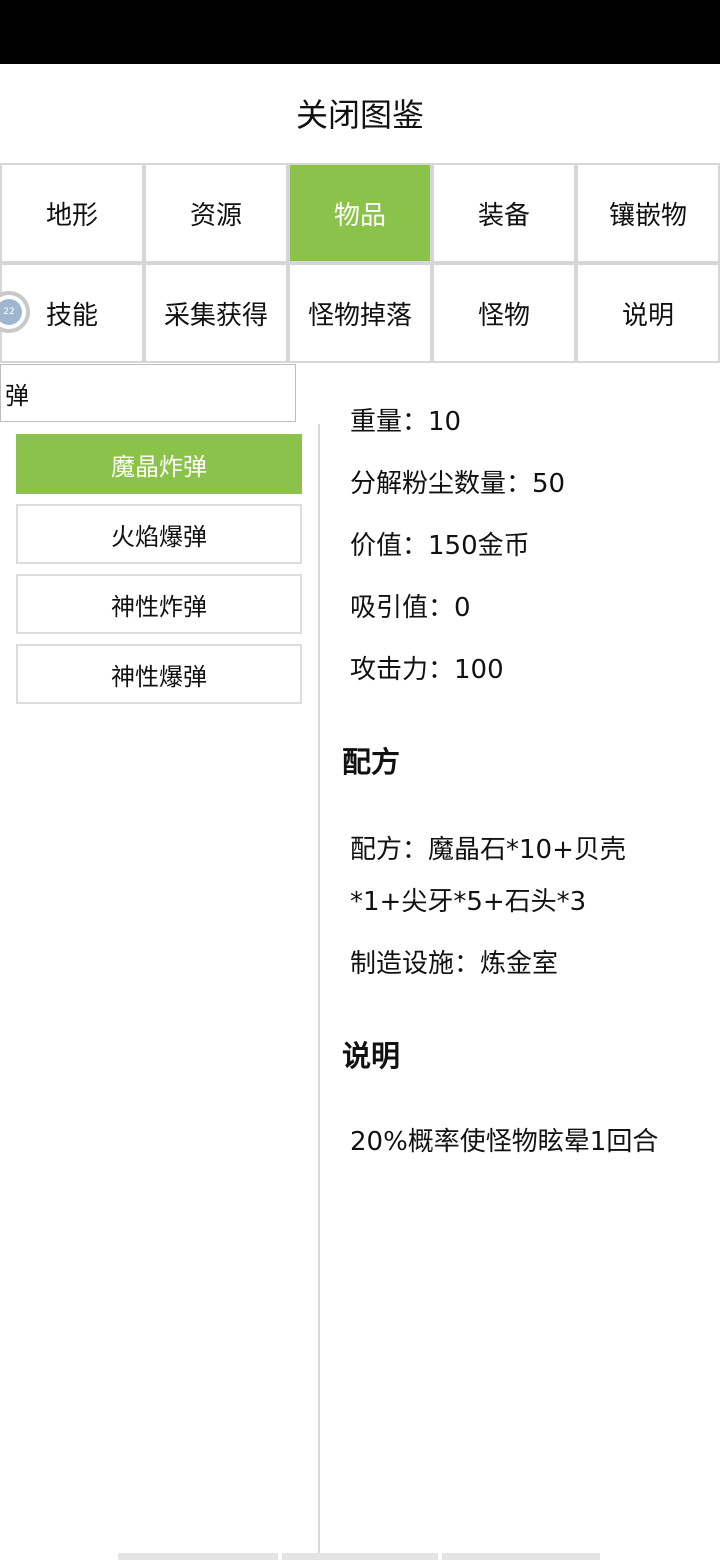 Image resolution: width=720 pixels, height=1560 pixels. What do you see at coordinates (406, 422) in the screenshot?
I see `weight-value: 重量：10` at bounding box center [406, 422].